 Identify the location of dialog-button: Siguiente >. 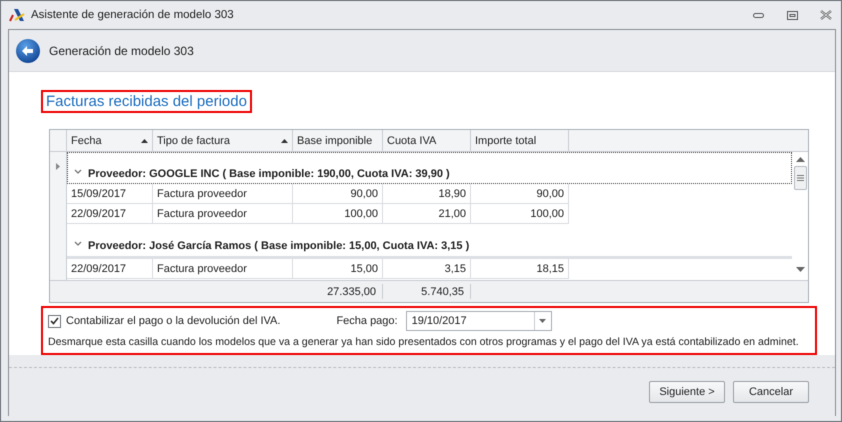
(687, 392).